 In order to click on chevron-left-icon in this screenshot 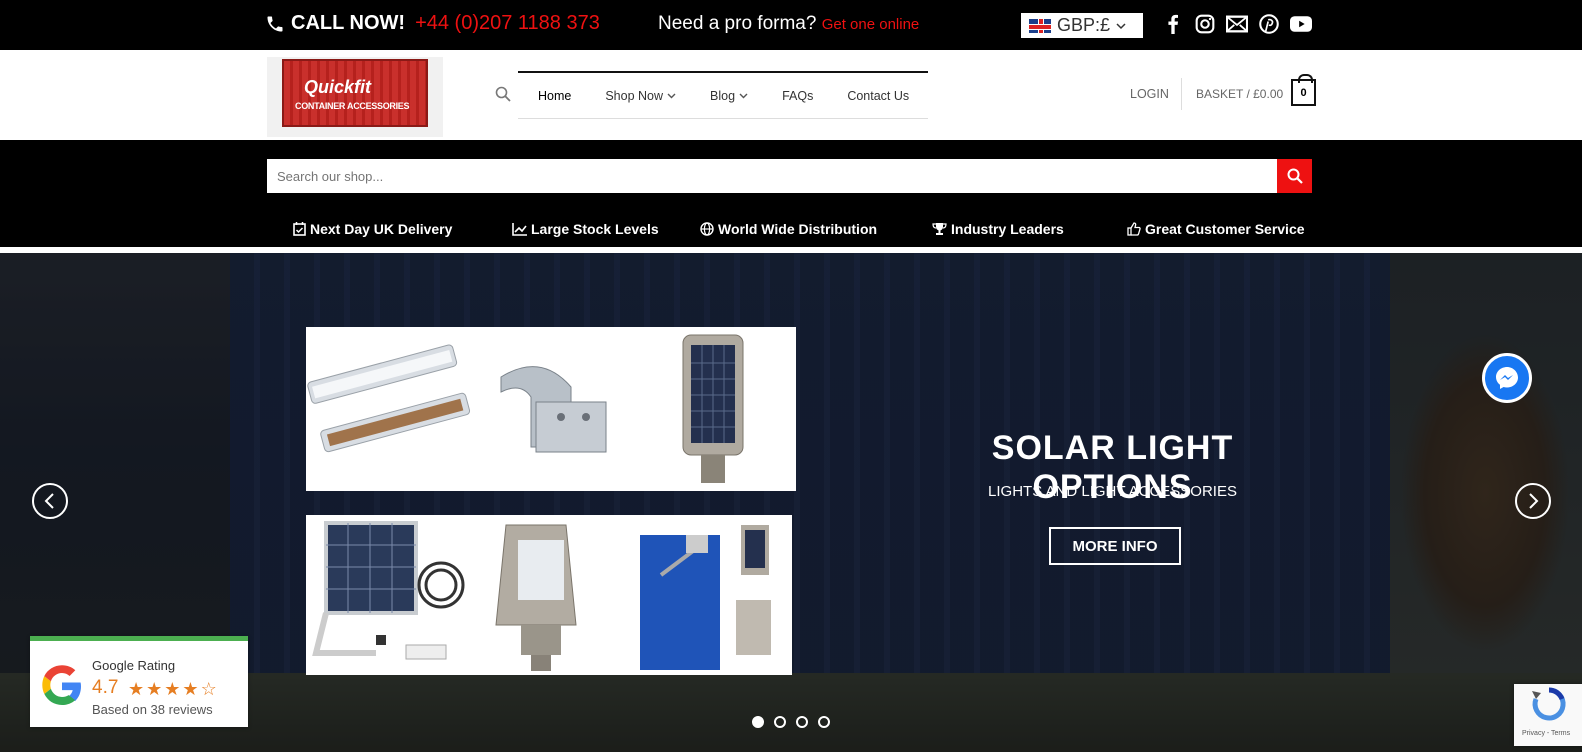, I will do `click(49, 501)`.